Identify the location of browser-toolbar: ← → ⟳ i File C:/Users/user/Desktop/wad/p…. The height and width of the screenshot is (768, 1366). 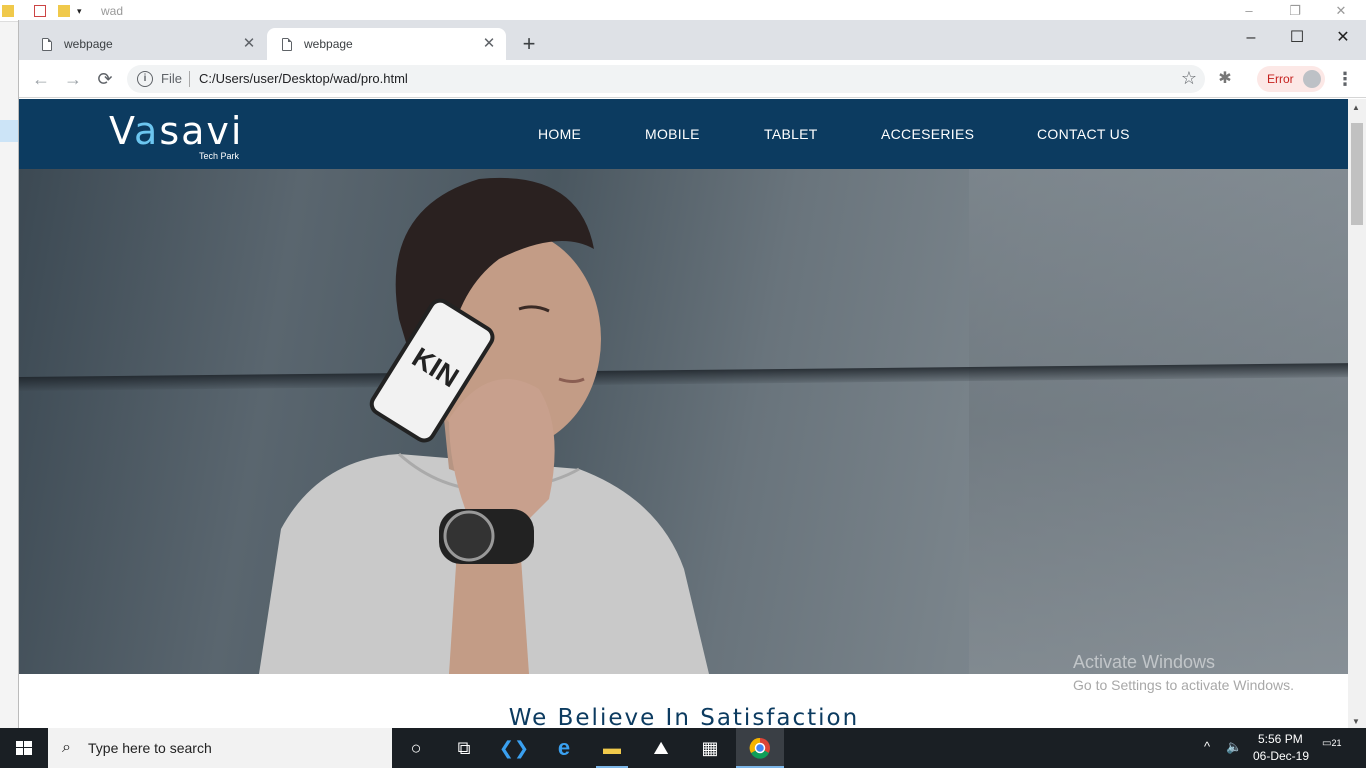
(692, 79).